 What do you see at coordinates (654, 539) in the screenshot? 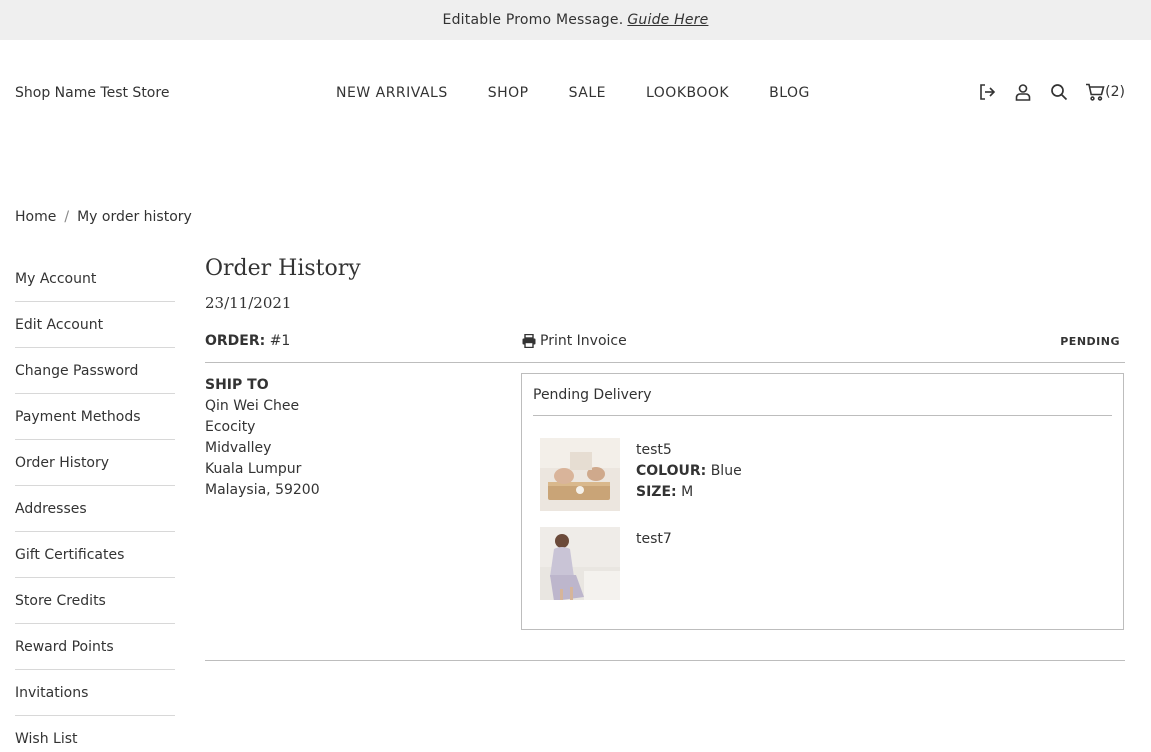
I see `product-name: test7` at bounding box center [654, 539].